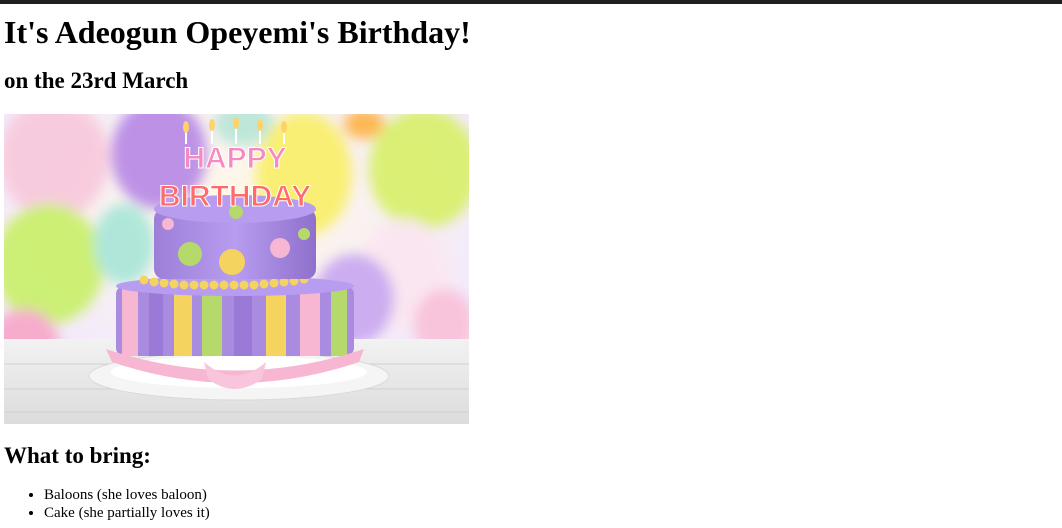 This screenshot has width=1062, height=528. Describe the element at coordinates (234, 158) in the screenshot. I see `candle-text-happy: HAPPY` at that location.